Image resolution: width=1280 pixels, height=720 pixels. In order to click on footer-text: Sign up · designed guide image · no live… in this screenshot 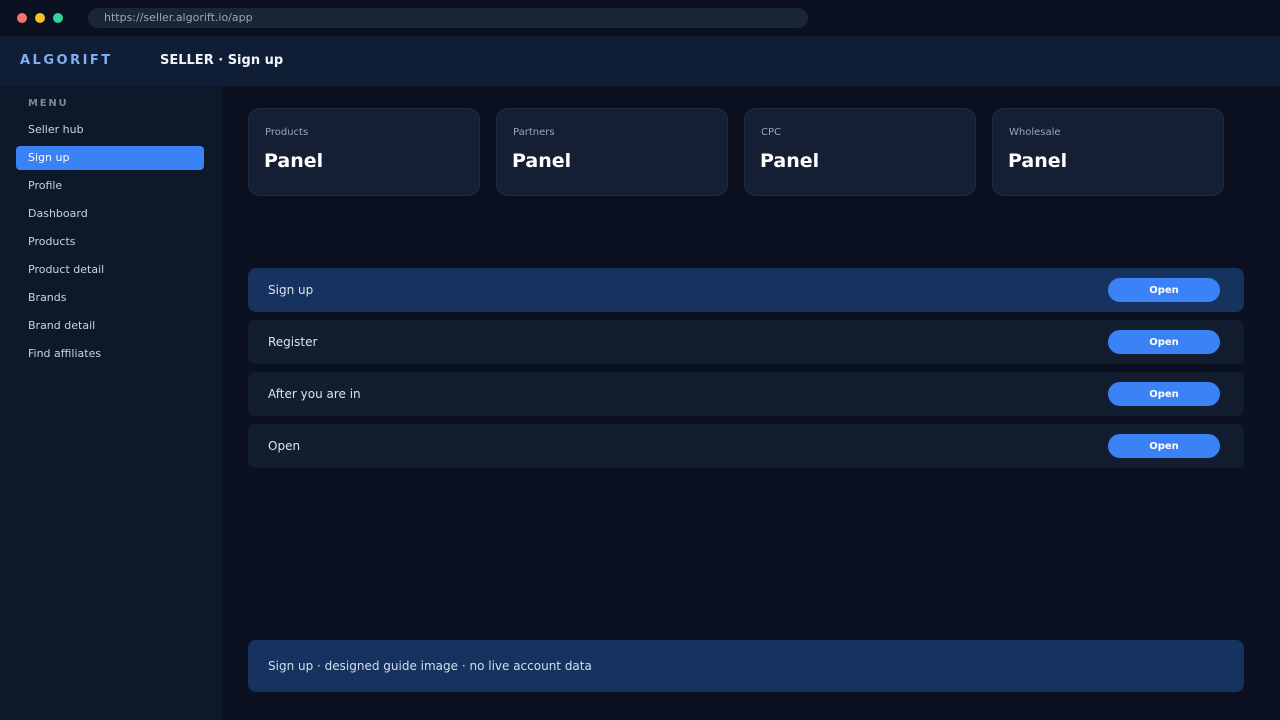, I will do `click(430, 666)`.